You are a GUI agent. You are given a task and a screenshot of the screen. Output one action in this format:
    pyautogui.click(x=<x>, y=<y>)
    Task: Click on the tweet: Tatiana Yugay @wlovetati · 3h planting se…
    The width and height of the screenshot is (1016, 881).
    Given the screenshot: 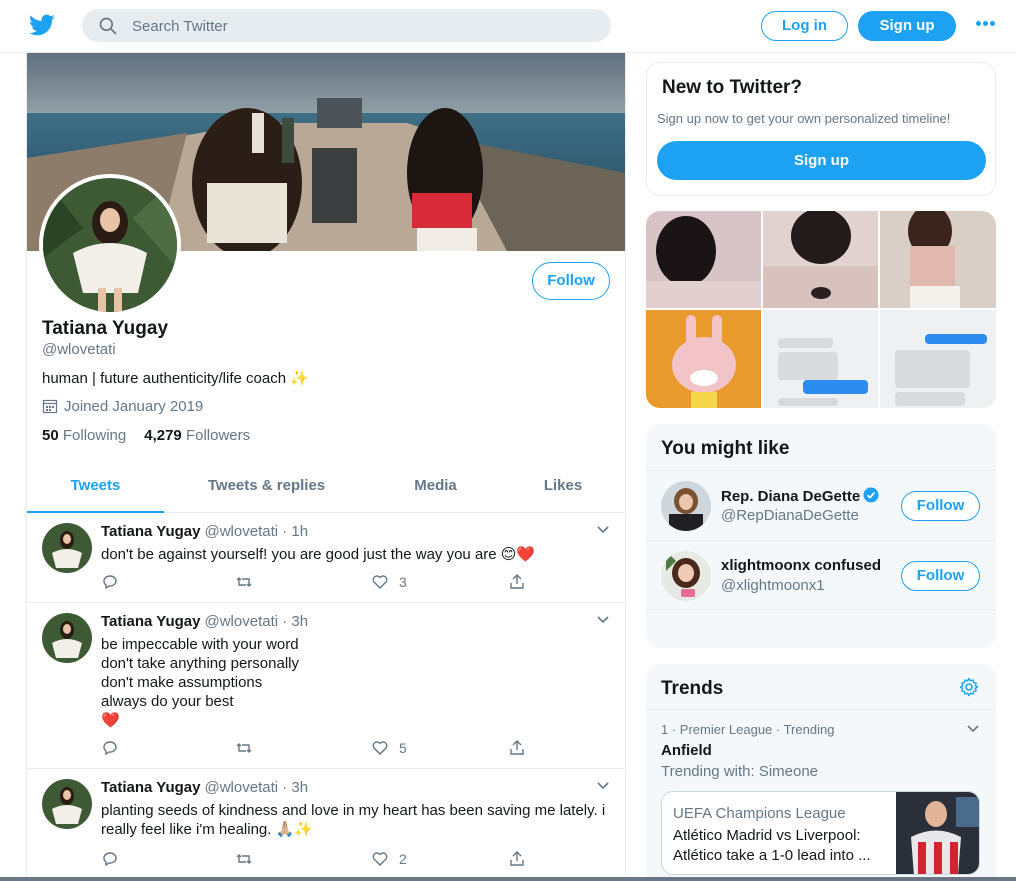 What is the action you would take?
    pyautogui.click(x=326, y=825)
    